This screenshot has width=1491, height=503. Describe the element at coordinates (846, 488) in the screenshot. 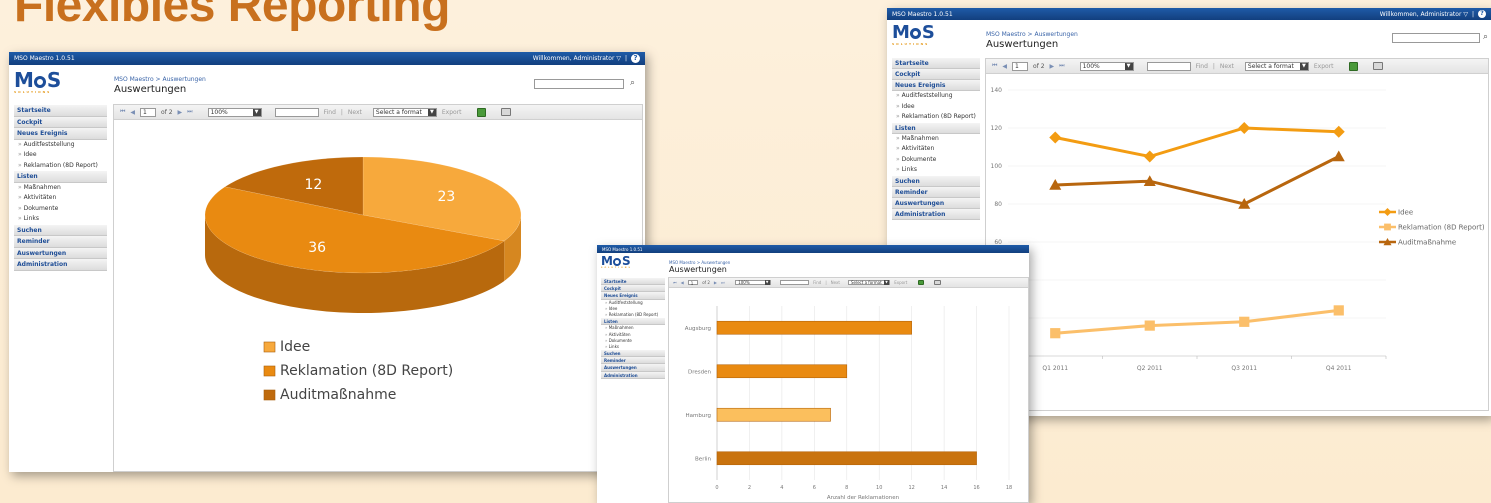

I see `x-tick-label: 8` at that location.